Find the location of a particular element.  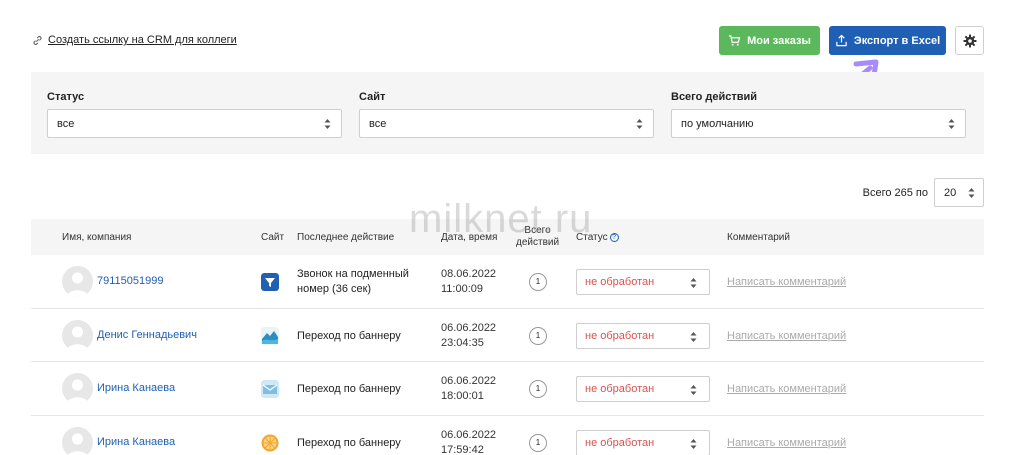

settings-button is located at coordinates (969, 40).